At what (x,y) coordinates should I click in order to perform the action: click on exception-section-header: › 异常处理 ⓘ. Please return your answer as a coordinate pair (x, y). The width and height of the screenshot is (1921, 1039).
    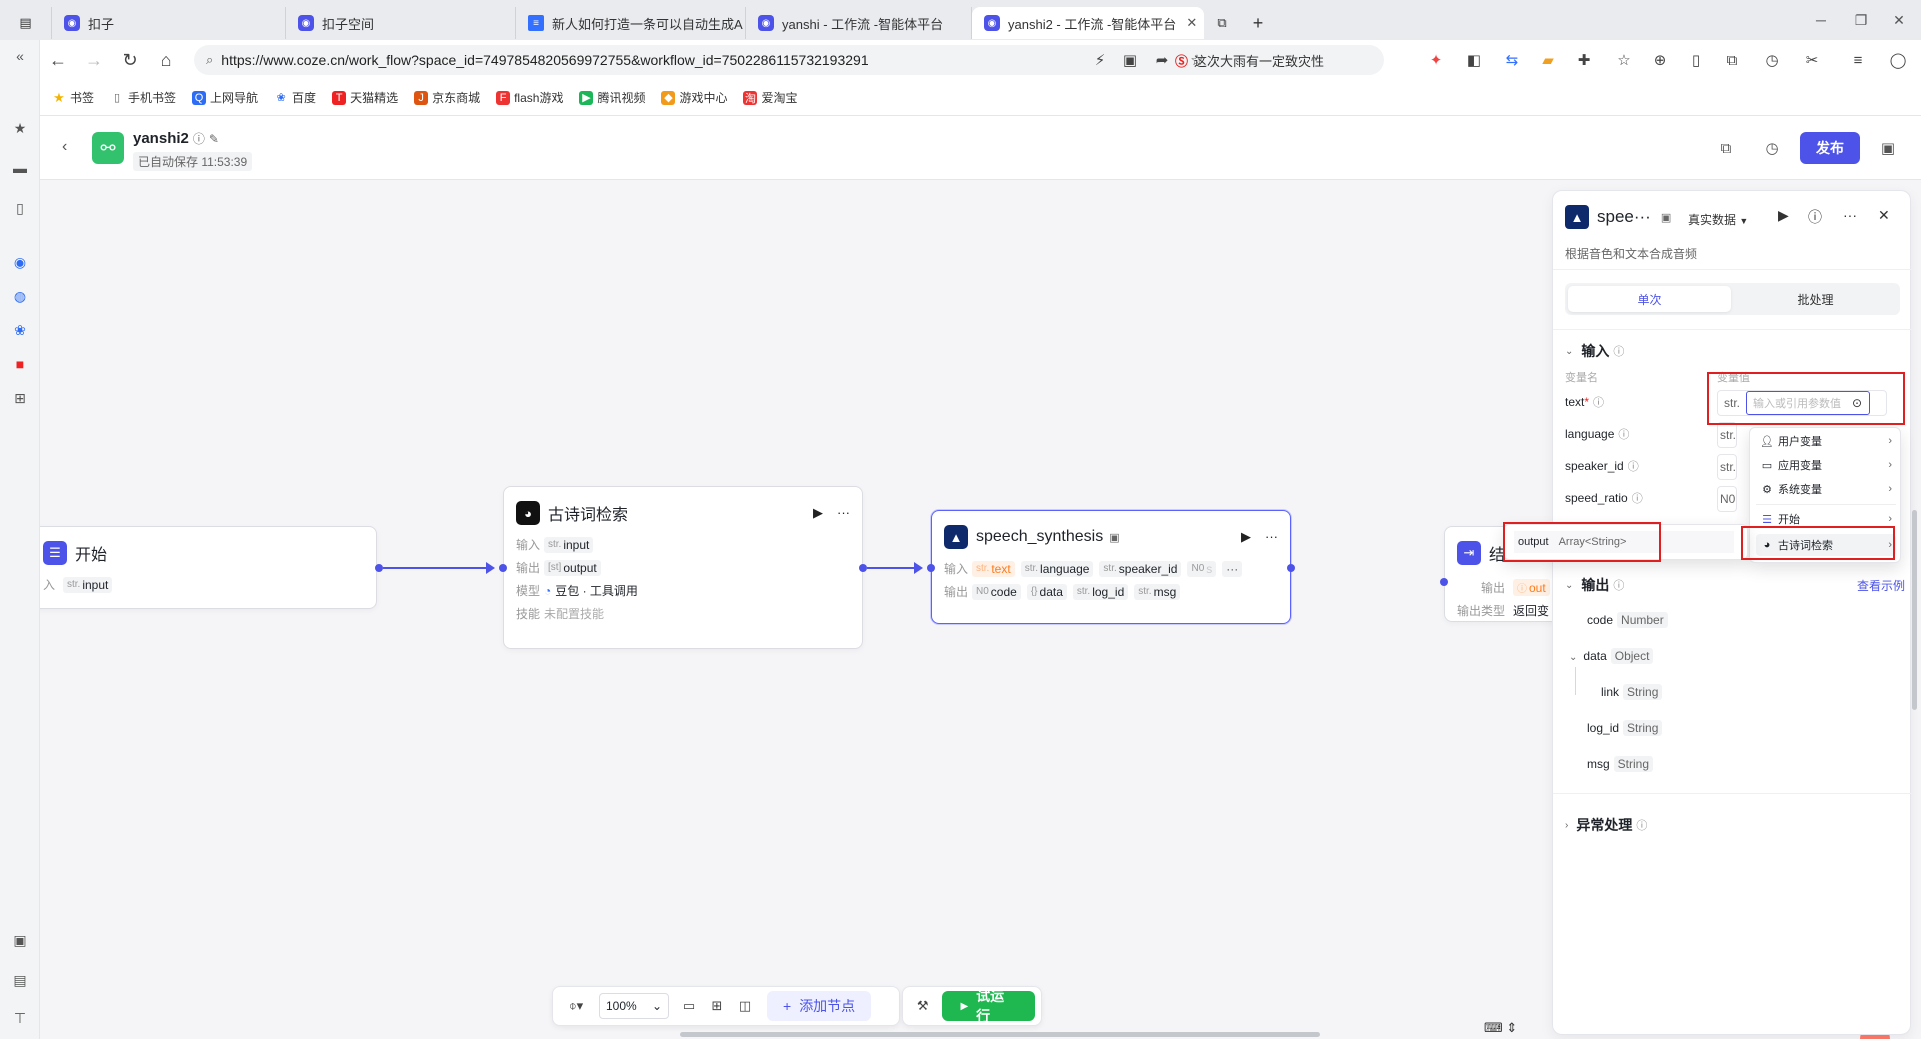
    Looking at the image, I should click on (1606, 825).